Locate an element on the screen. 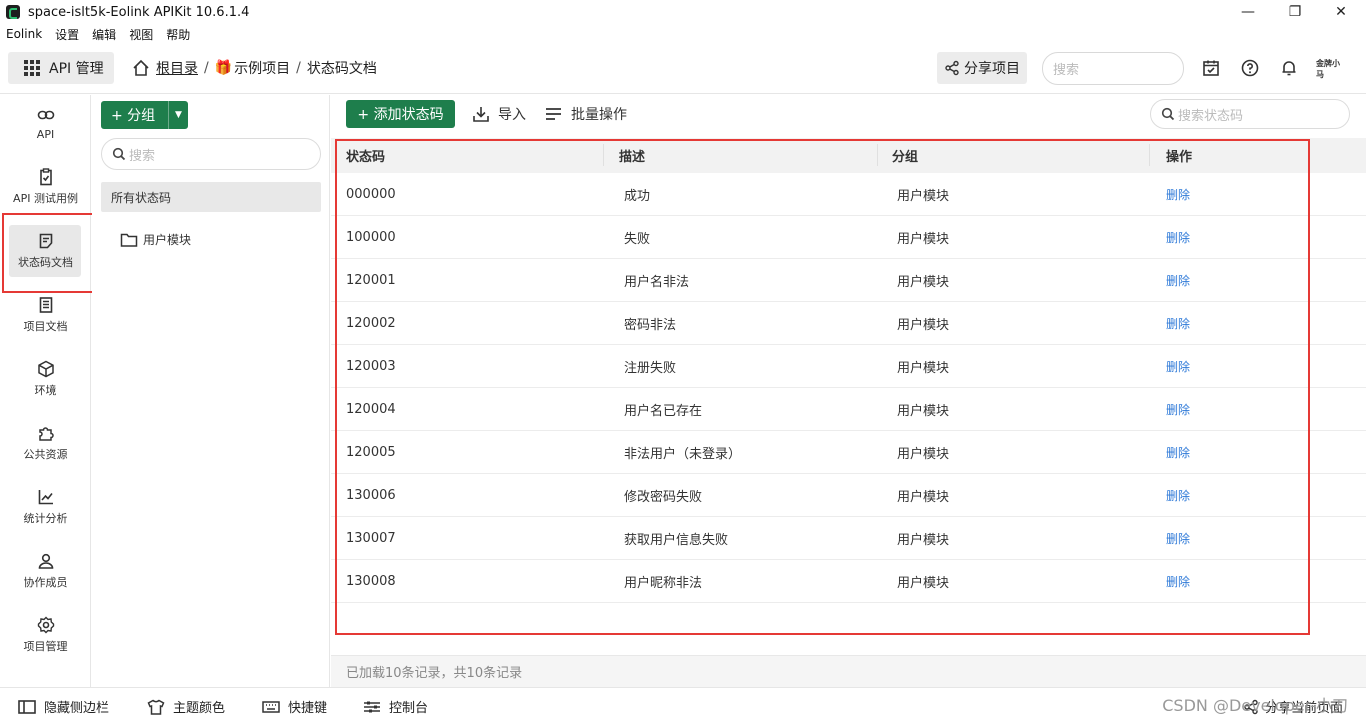  cell-code: 130008 is located at coordinates (371, 581).